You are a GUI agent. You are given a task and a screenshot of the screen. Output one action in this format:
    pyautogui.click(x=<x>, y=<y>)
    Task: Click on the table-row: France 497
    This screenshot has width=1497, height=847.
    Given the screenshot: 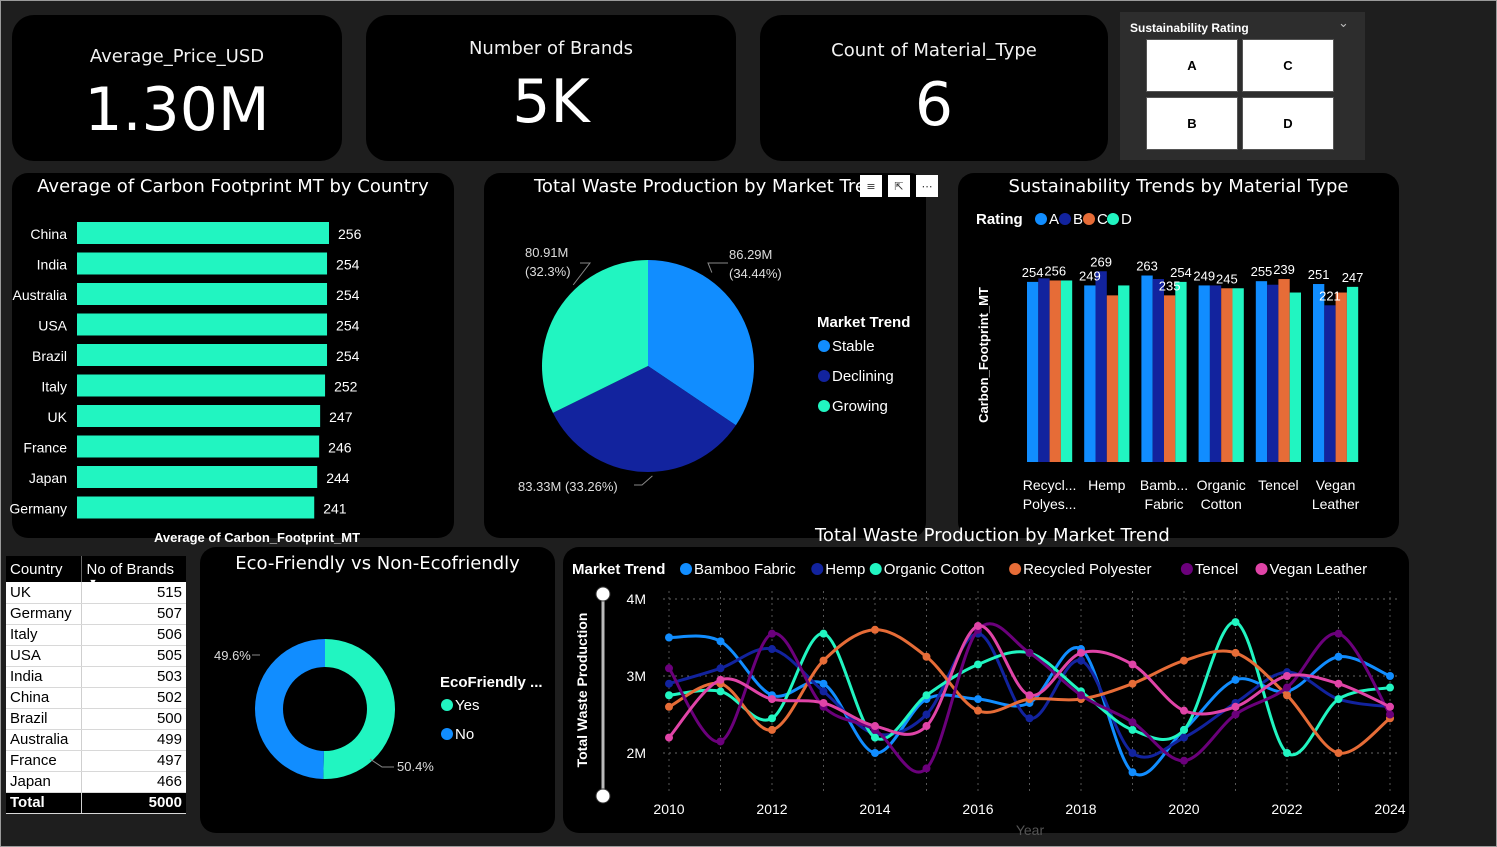 What is the action you would take?
    pyautogui.click(x=96, y=761)
    